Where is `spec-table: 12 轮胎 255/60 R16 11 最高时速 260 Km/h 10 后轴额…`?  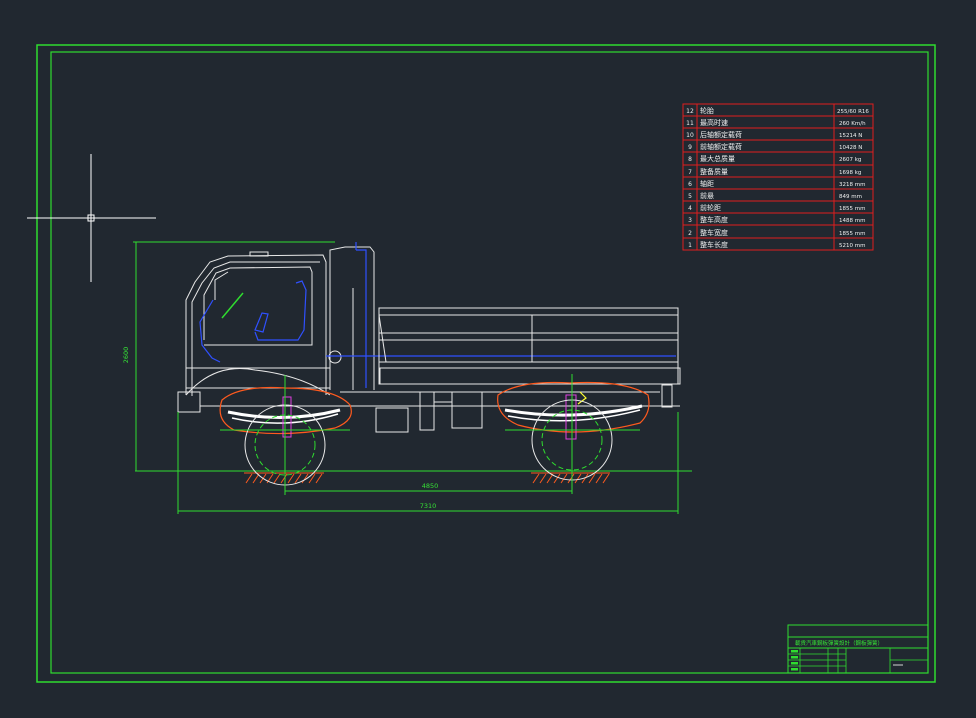 spec-table: 12 轮胎 255/60 R16 11 最高时速 260 Km/h 10 后轴额… is located at coordinates (778, 177).